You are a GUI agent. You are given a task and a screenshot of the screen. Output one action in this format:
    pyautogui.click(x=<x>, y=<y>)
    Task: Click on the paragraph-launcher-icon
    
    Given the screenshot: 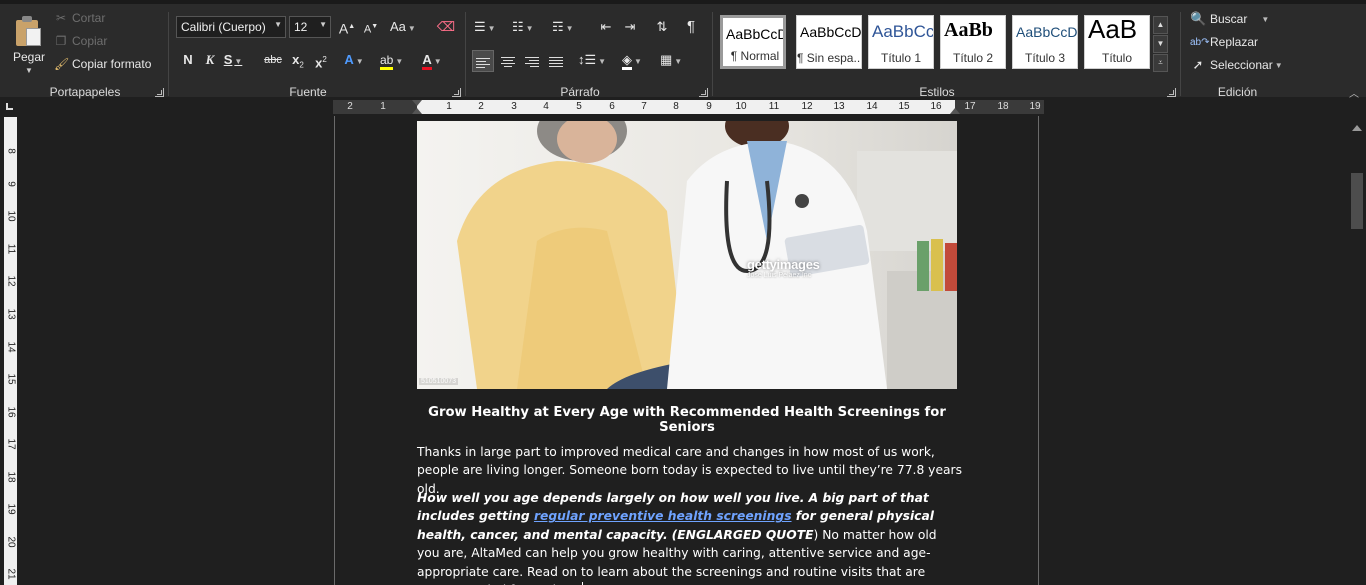 What is the action you would take?
    pyautogui.click(x=703, y=92)
    